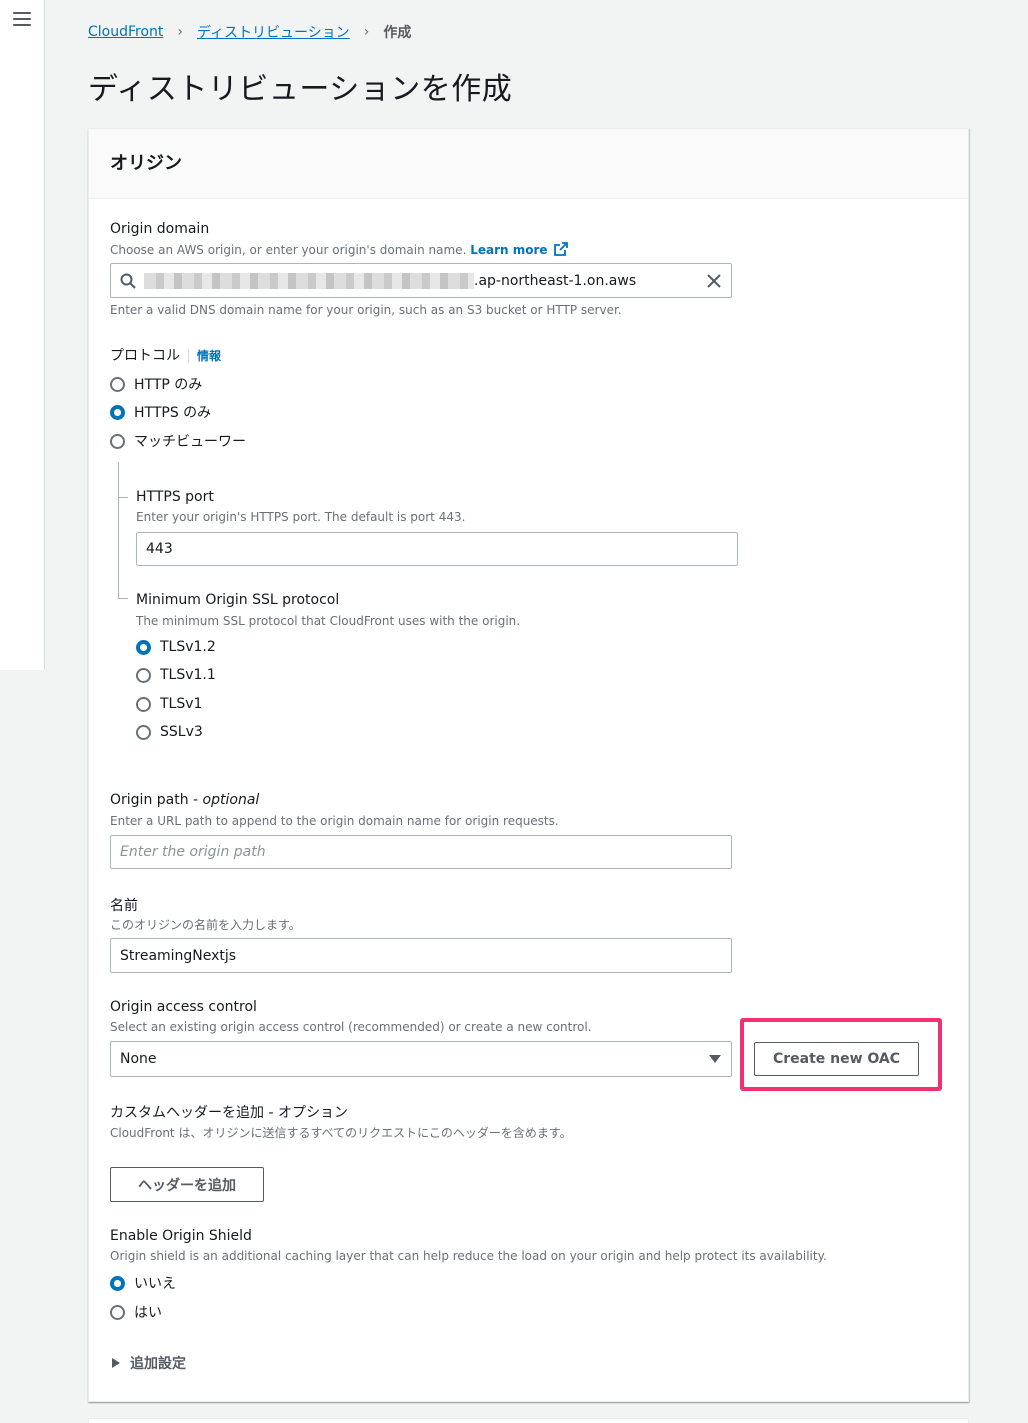 The height and width of the screenshot is (1423, 1028). What do you see at coordinates (238, 600) in the screenshot?
I see `min-ssl-label: Minimum Origin SSL protocol` at bounding box center [238, 600].